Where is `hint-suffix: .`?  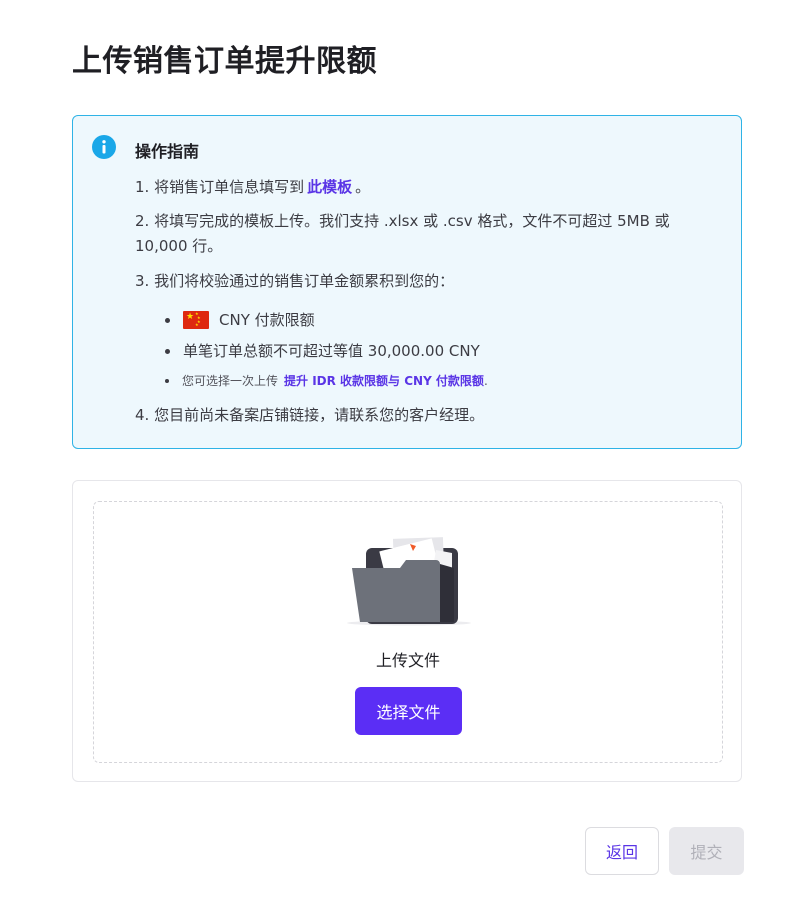
hint-suffix: . is located at coordinates (485, 381).